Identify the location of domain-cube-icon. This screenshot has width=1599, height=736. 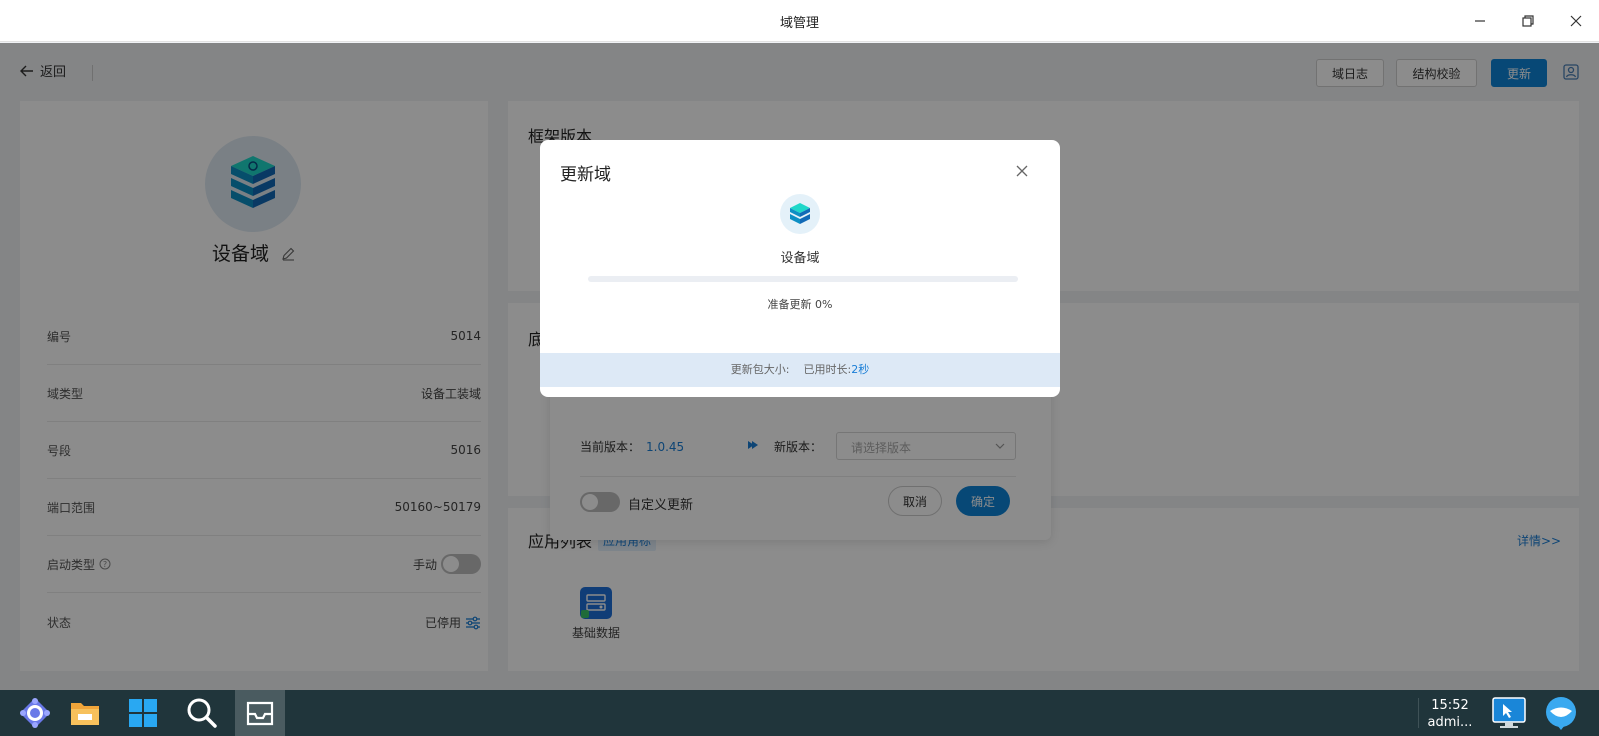
(800, 213).